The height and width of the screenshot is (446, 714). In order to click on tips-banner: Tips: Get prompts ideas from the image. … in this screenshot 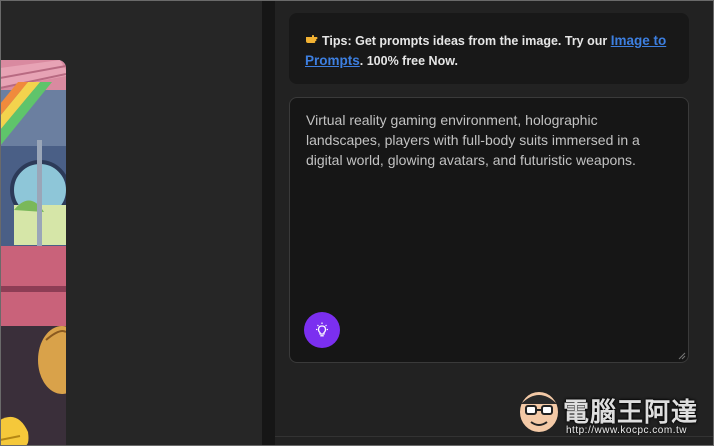, I will do `click(489, 48)`.